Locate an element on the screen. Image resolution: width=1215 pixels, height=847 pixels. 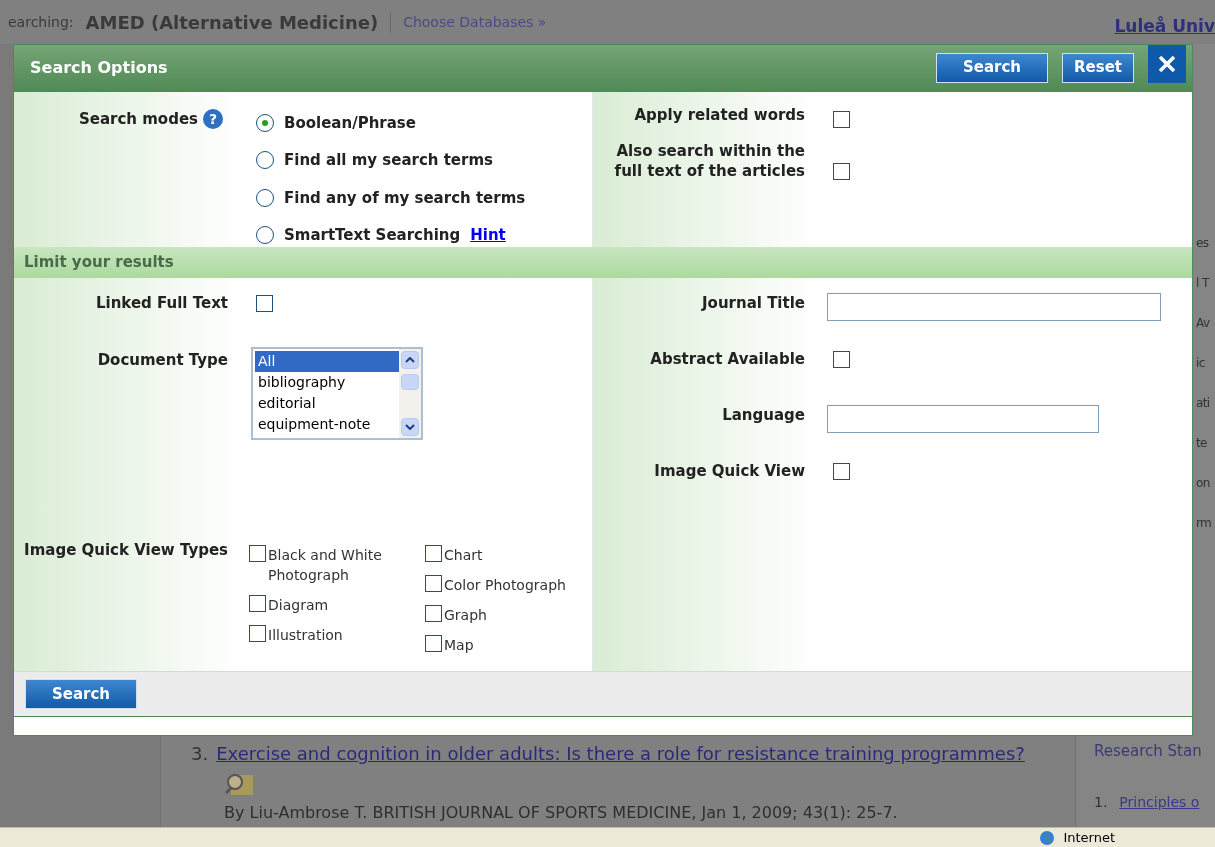
background-text: l T is located at coordinates (1203, 283).